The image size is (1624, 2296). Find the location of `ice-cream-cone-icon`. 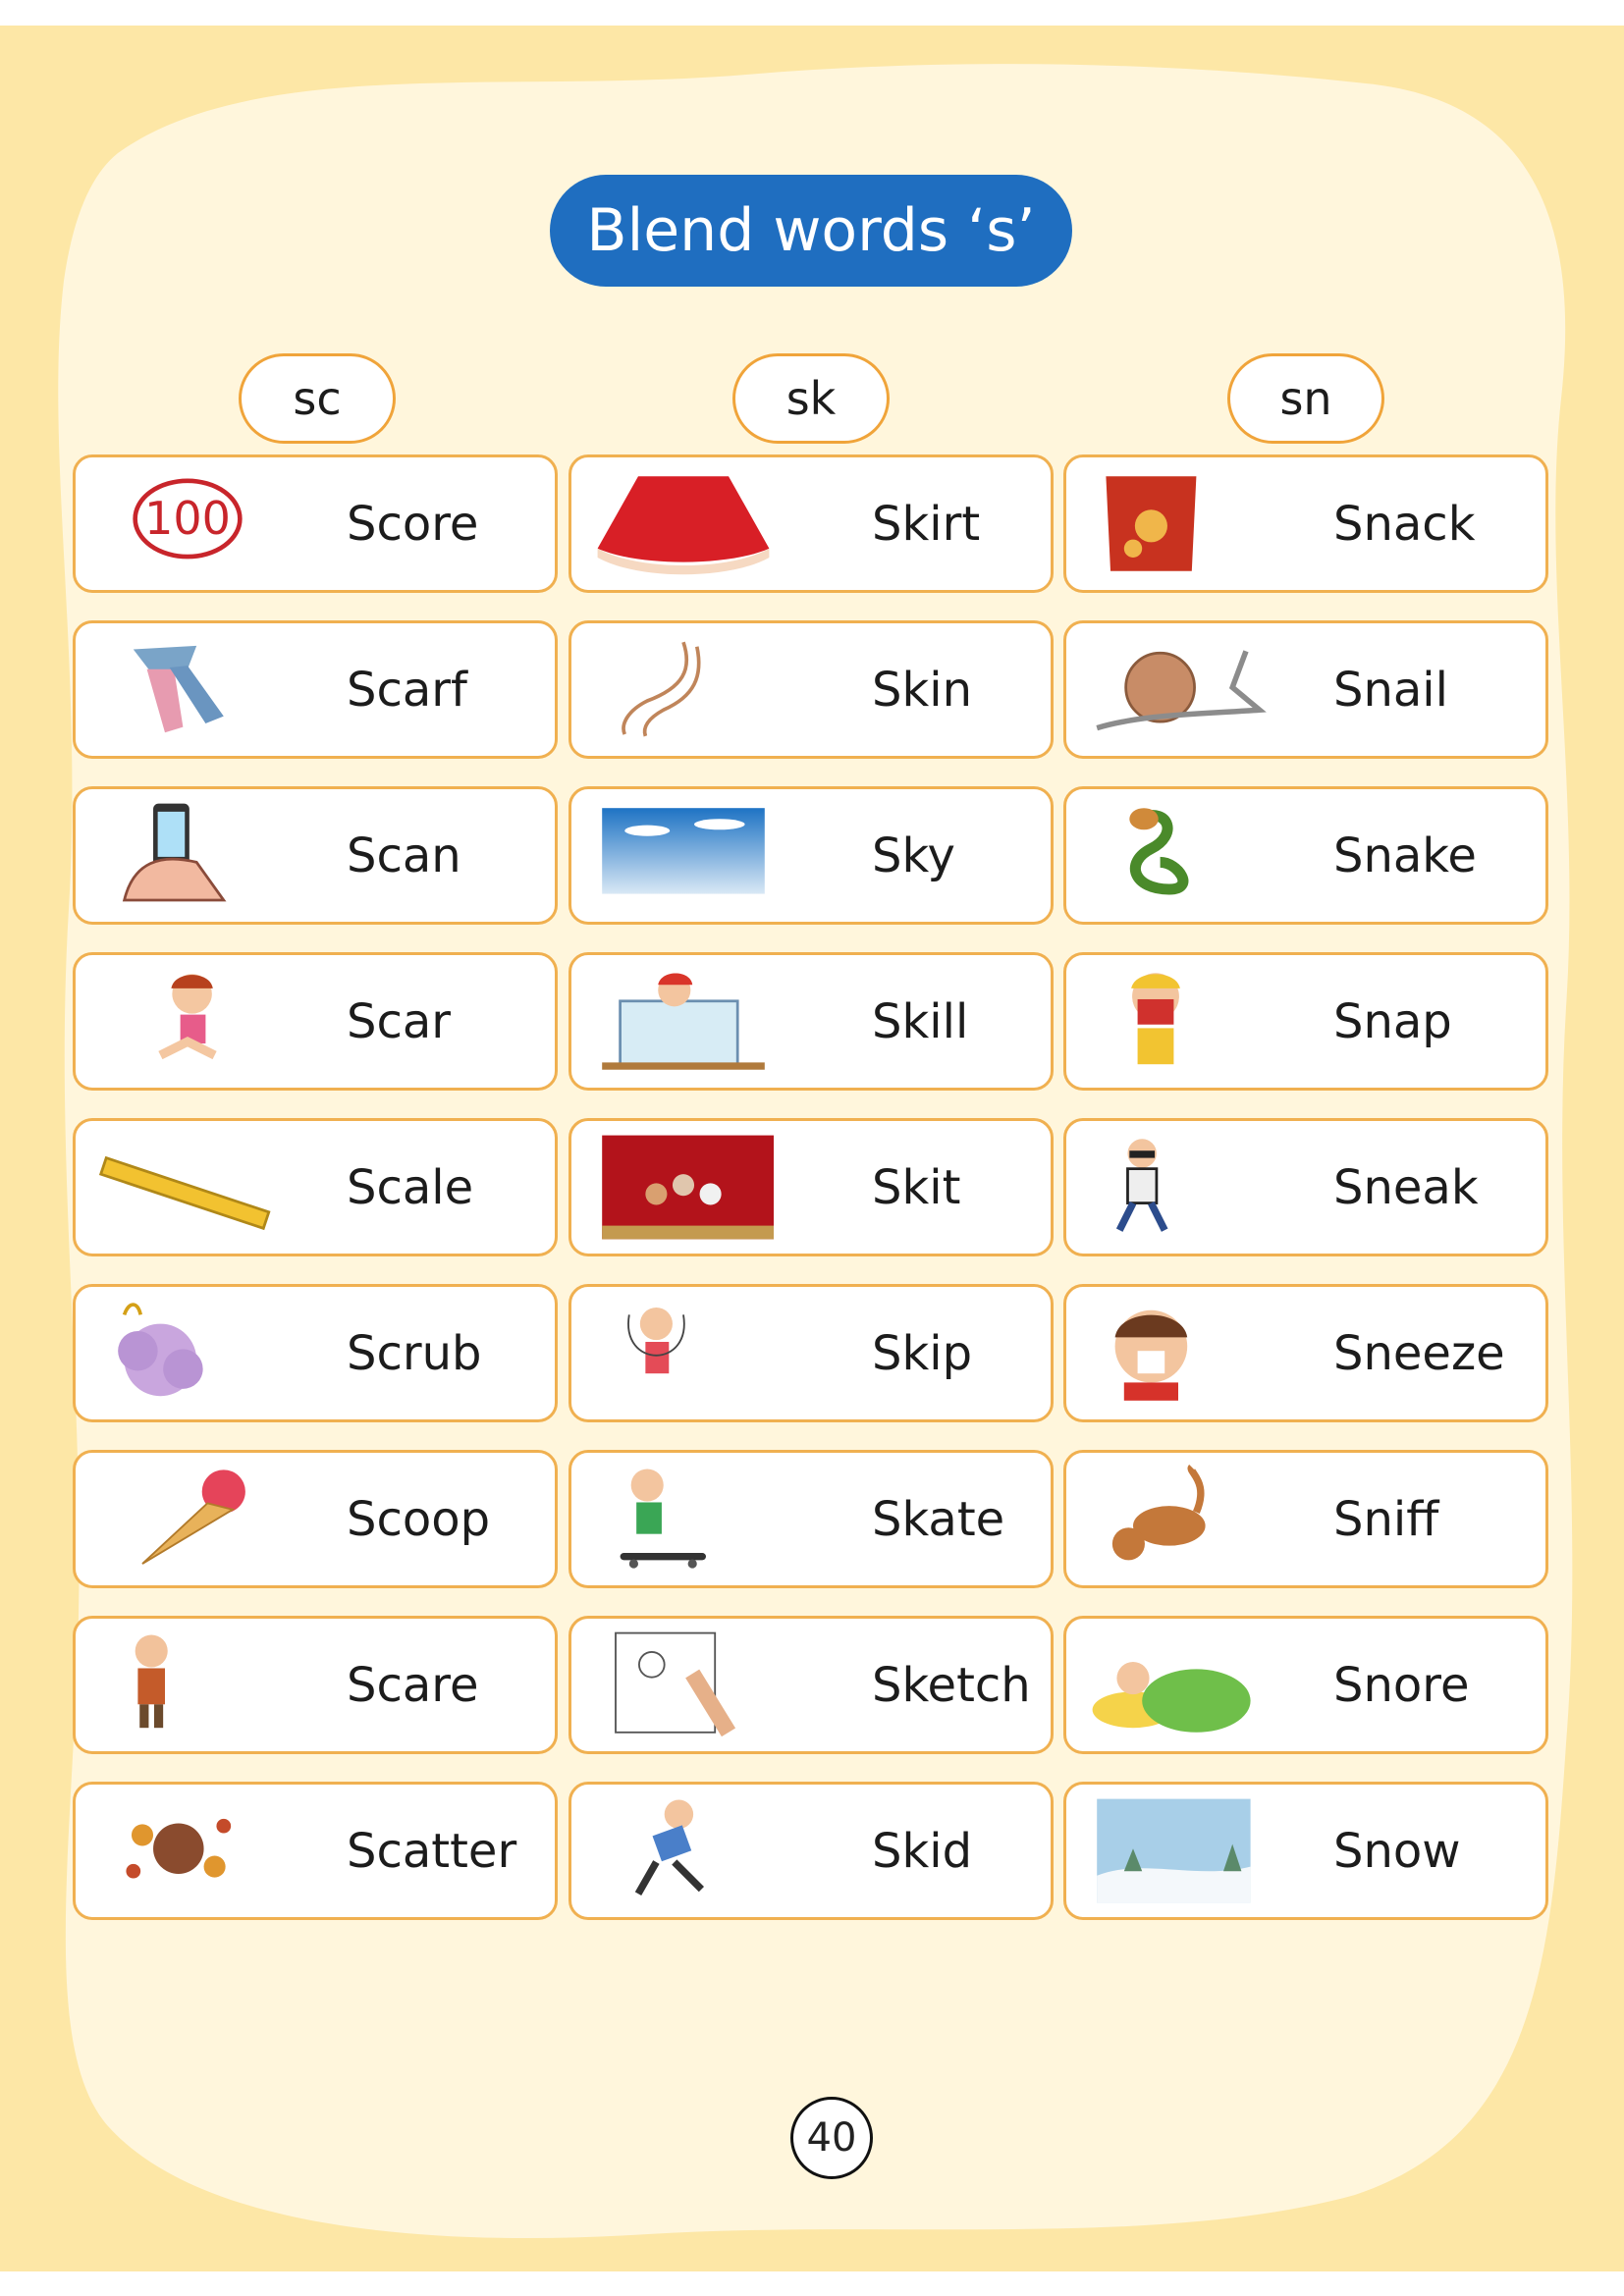

ice-cream-cone-icon is located at coordinates (193, 1517).